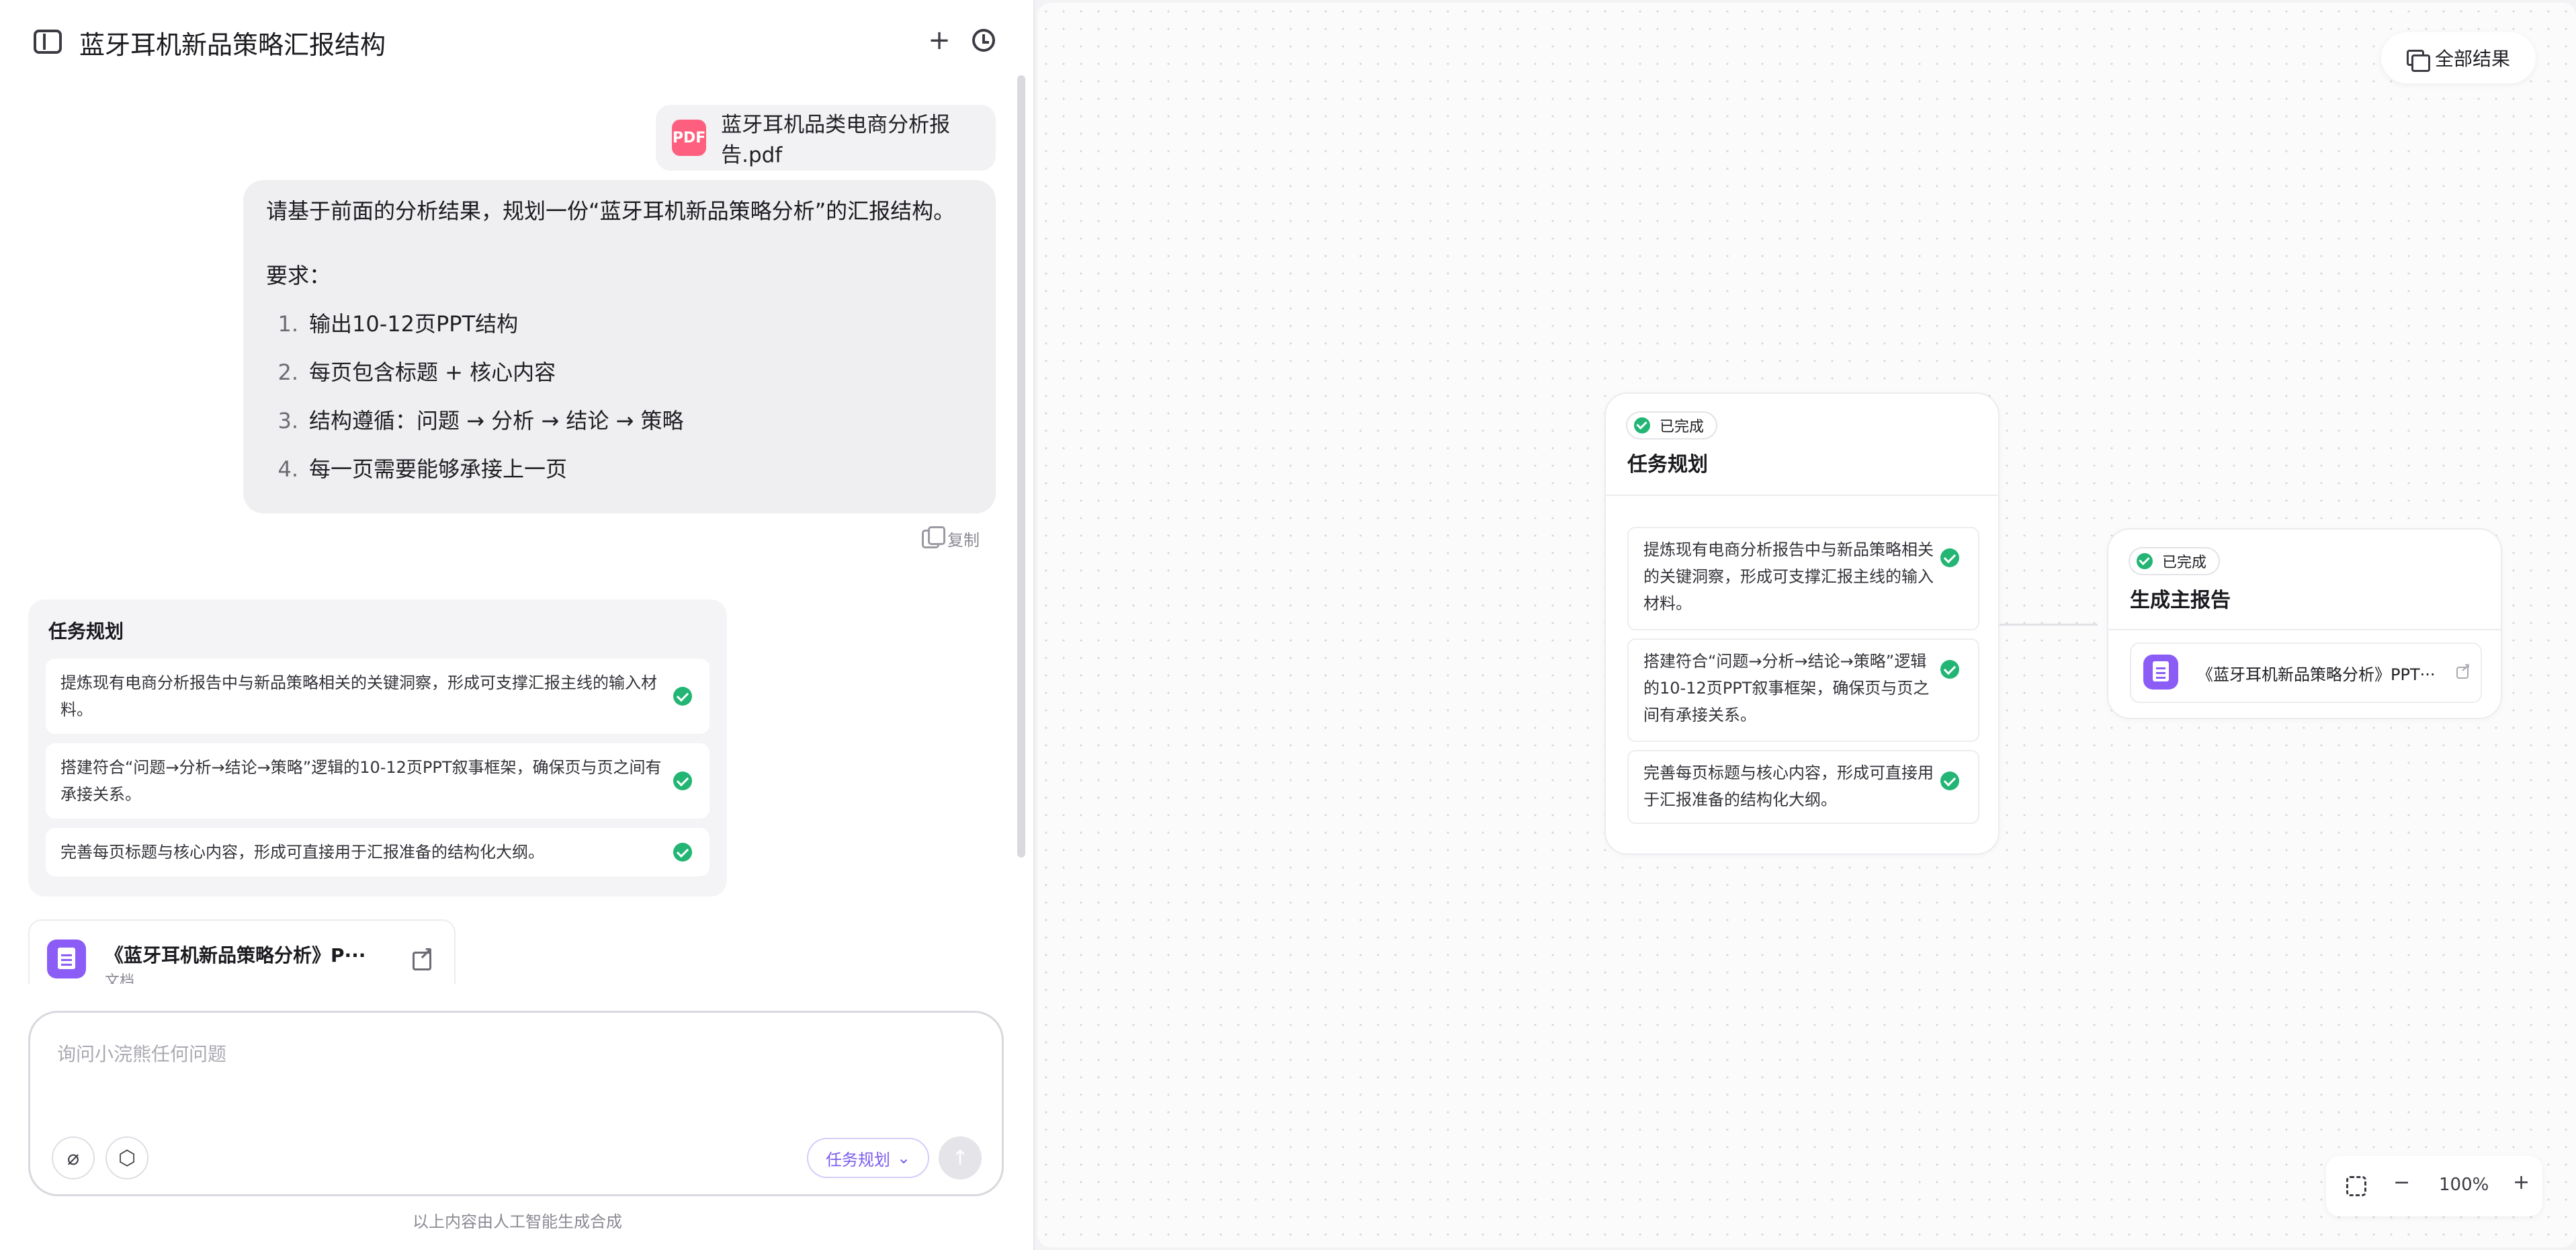  Describe the element at coordinates (302, 852) in the screenshot. I see `task-item-text: 完善每页标题与核心内容，形成可直接用于汇报准备的结构化大纲。` at that location.